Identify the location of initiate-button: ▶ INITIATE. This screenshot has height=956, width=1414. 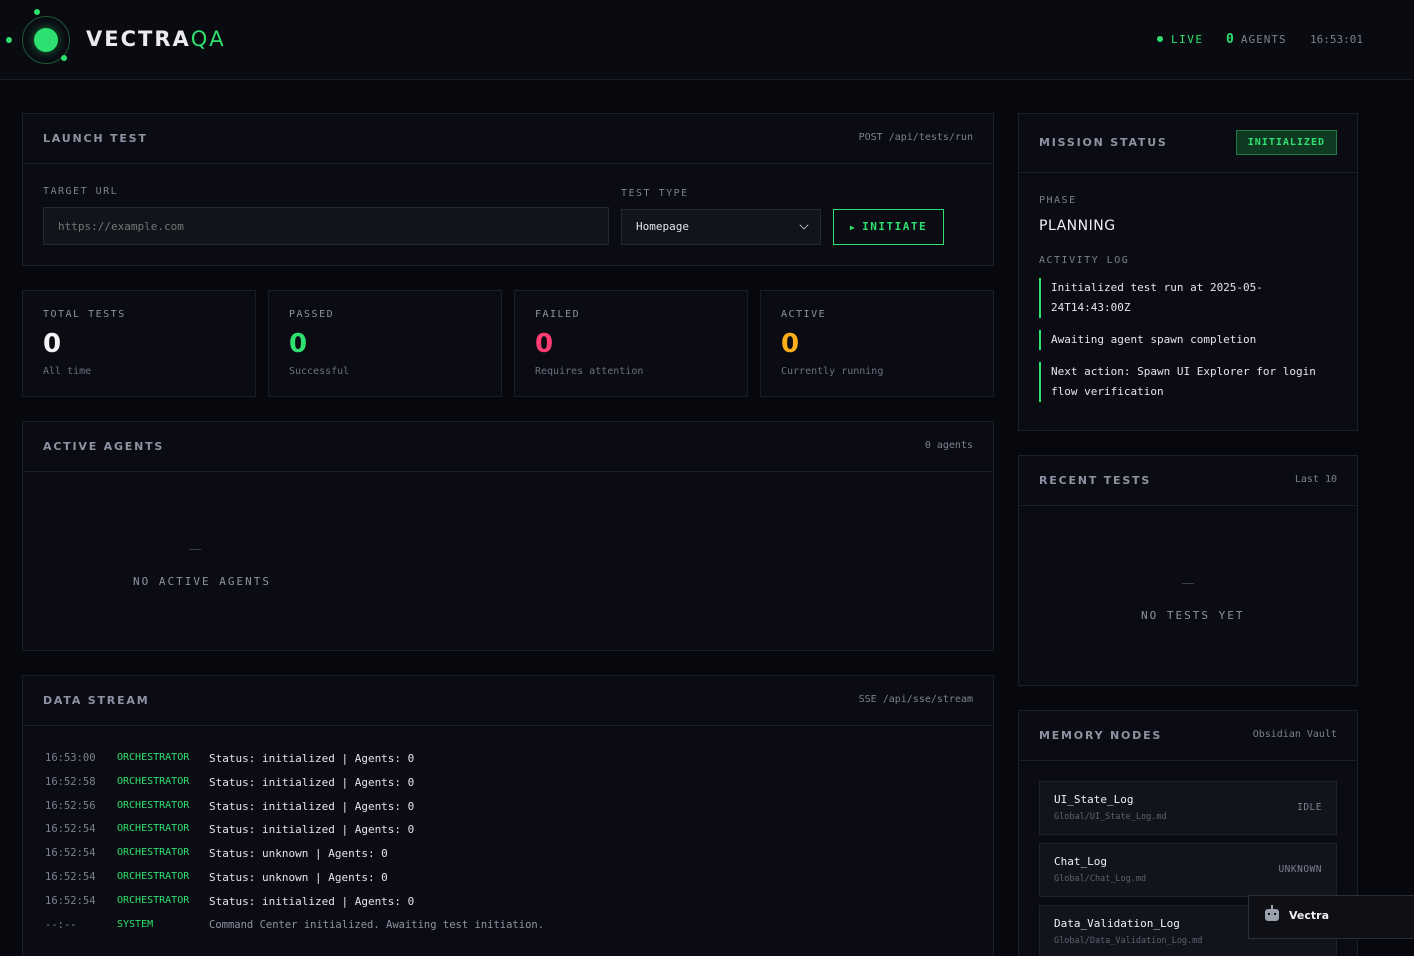
(888, 227).